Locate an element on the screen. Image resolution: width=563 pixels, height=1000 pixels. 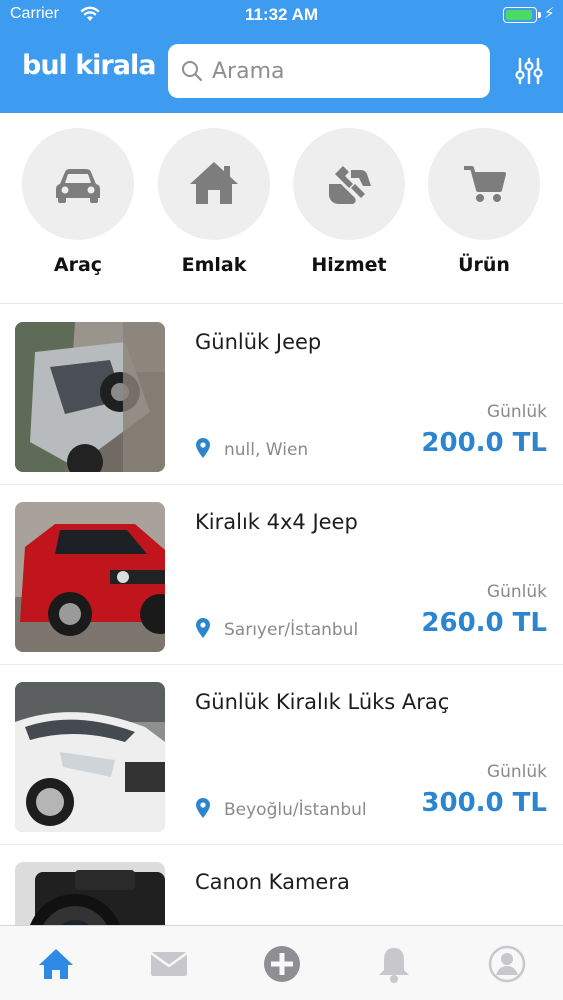
listing-title: Kiralık 4x4 Jeep is located at coordinates (276, 522).